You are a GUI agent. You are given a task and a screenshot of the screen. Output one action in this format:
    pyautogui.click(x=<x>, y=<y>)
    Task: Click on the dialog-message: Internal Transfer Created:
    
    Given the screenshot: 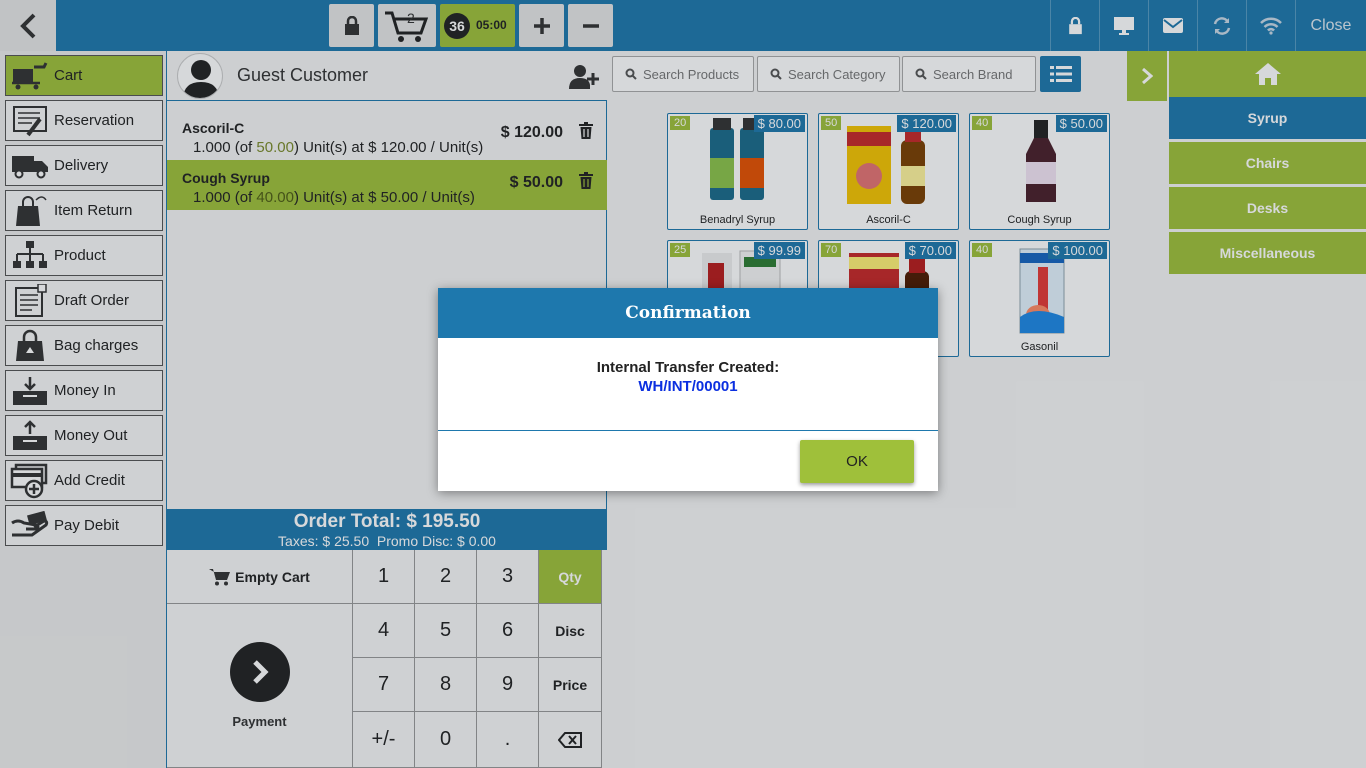 What is the action you would take?
    pyautogui.click(x=688, y=367)
    